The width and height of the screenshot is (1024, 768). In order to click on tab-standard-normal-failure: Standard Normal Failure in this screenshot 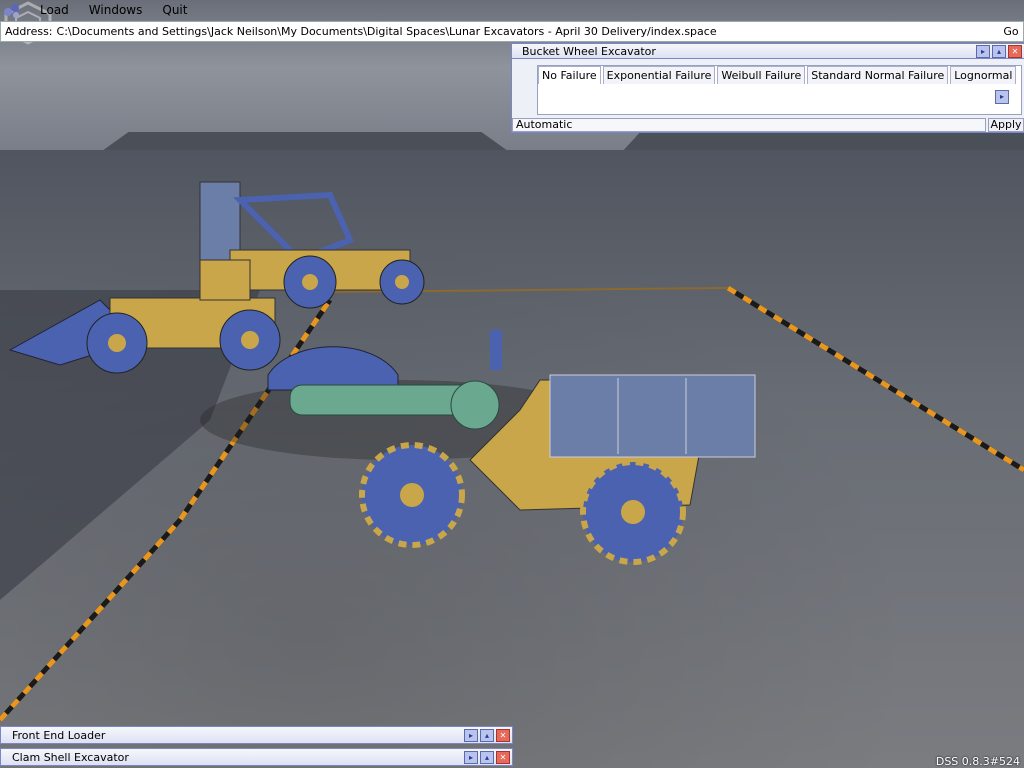, I will do `click(878, 75)`.